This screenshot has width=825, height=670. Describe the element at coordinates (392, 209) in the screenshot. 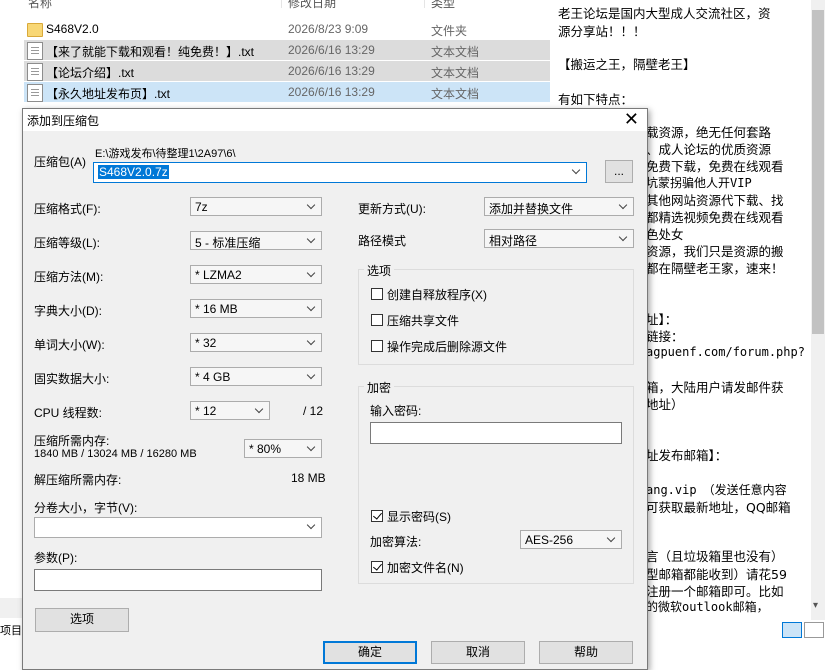

I see `update-label: 更新方式(U):` at that location.